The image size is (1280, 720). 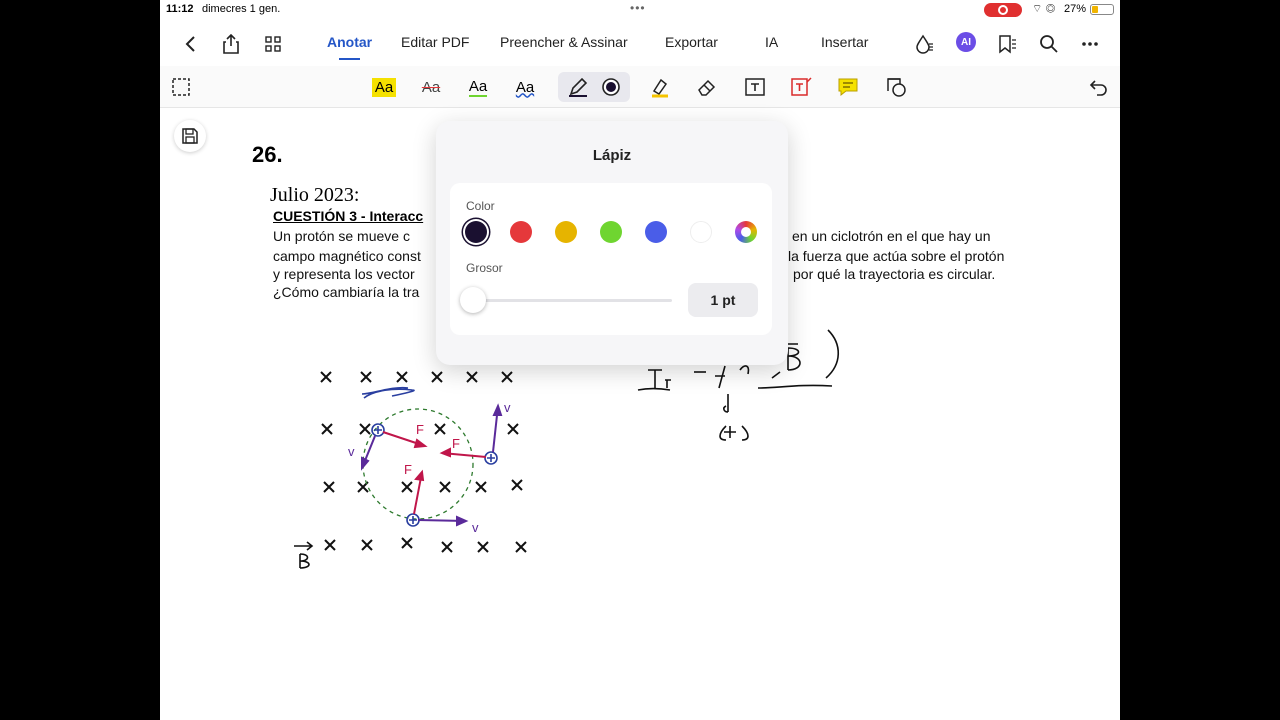 I want to click on swatch-red, so click(x=521, y=232).